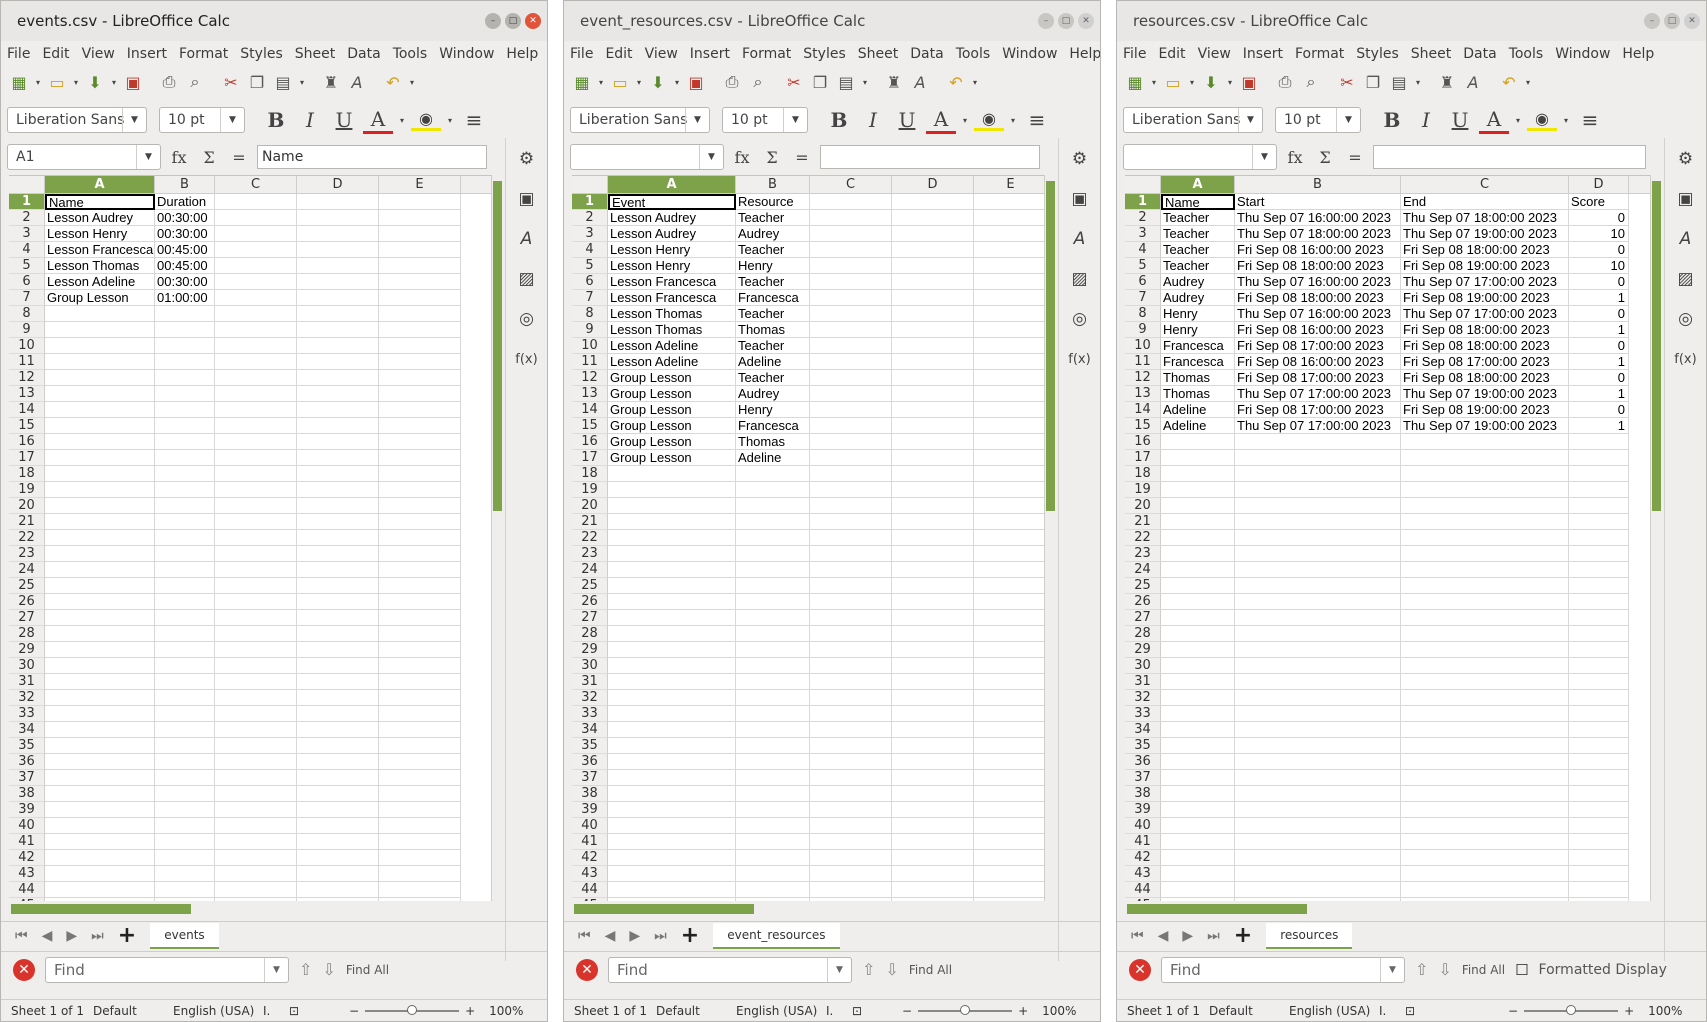 This screenshot has height=1022, width=1707. I want to click on row-header: 38, so click(27, 794).